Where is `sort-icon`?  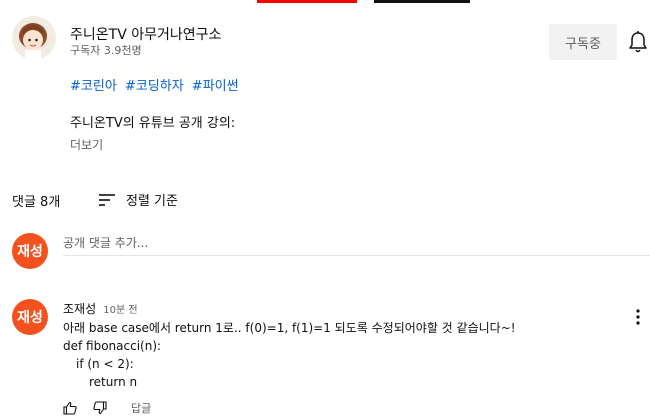 sort-icon is located at coordinates (107, 199).